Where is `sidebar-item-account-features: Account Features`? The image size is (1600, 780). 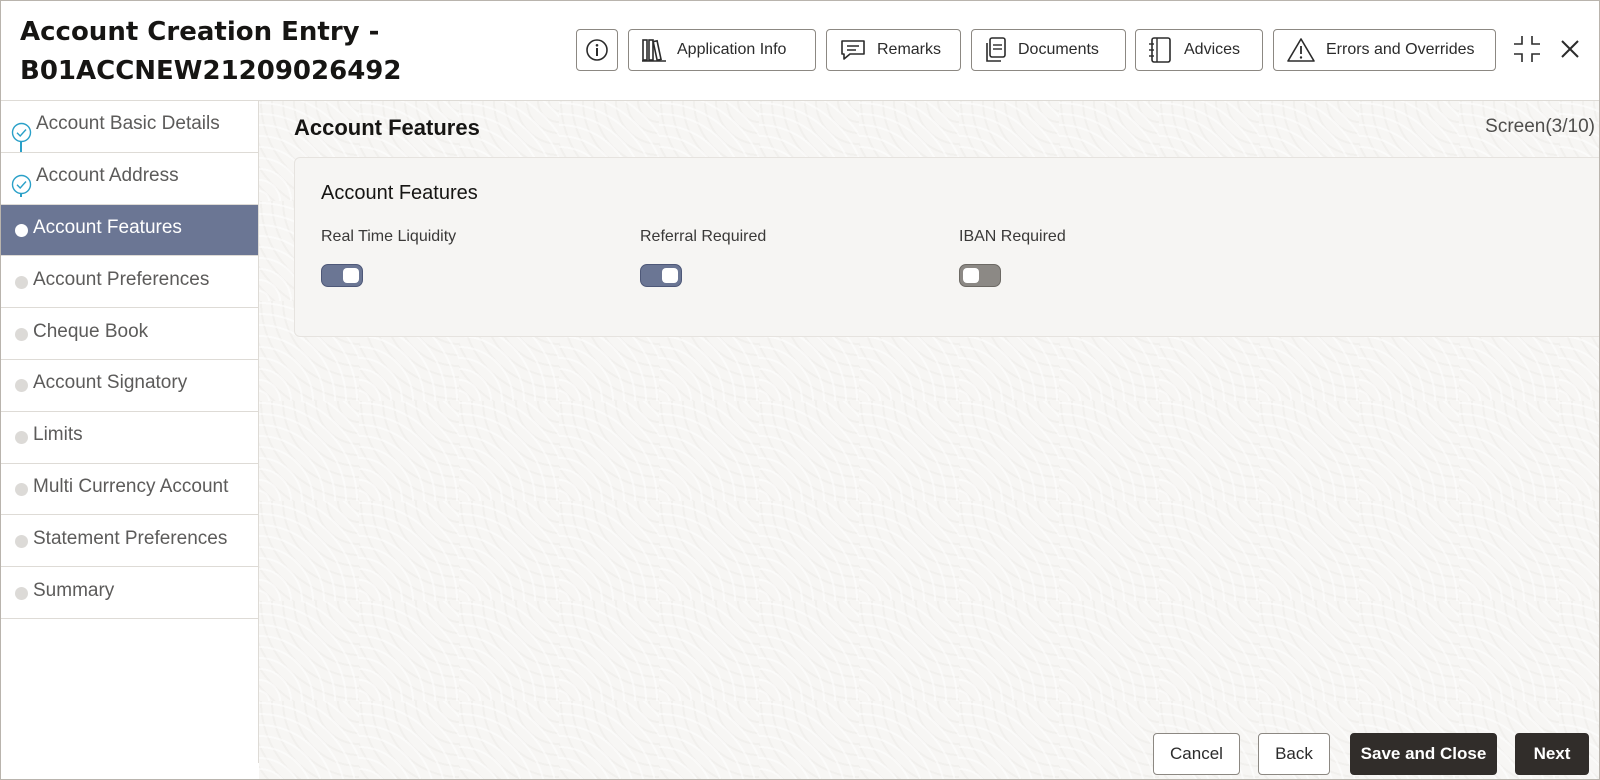
sidebar-item-account-features: Account Features is located at coordinates (129, 230).